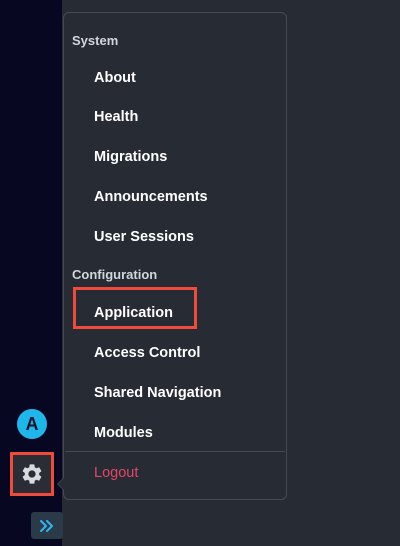  I want to click on double-chevron-right-icon, so click(46, 525).